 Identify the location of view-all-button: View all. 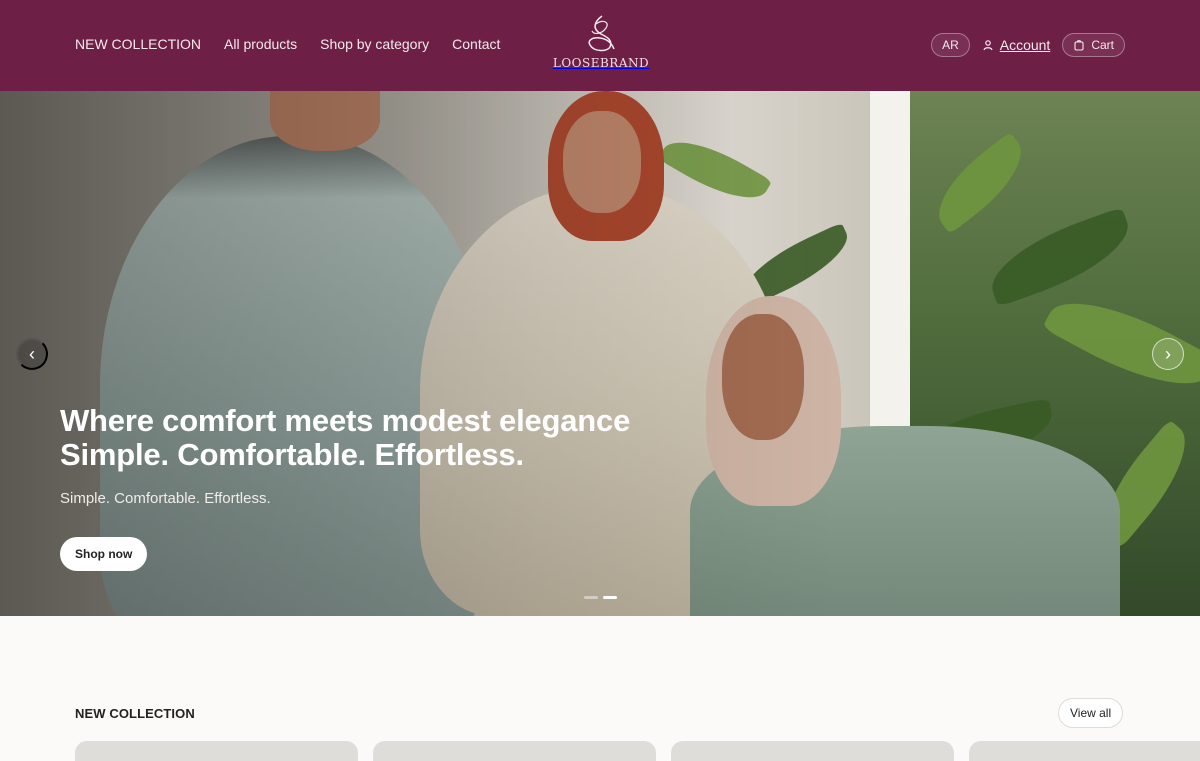
(1091, 713).